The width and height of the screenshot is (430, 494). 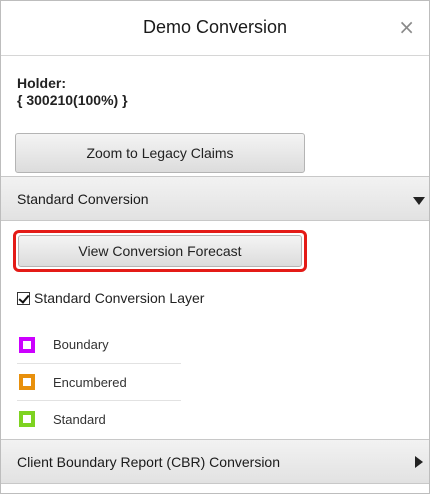 I want to click on checkbox-checked-icon, so click(x=23, y=298).